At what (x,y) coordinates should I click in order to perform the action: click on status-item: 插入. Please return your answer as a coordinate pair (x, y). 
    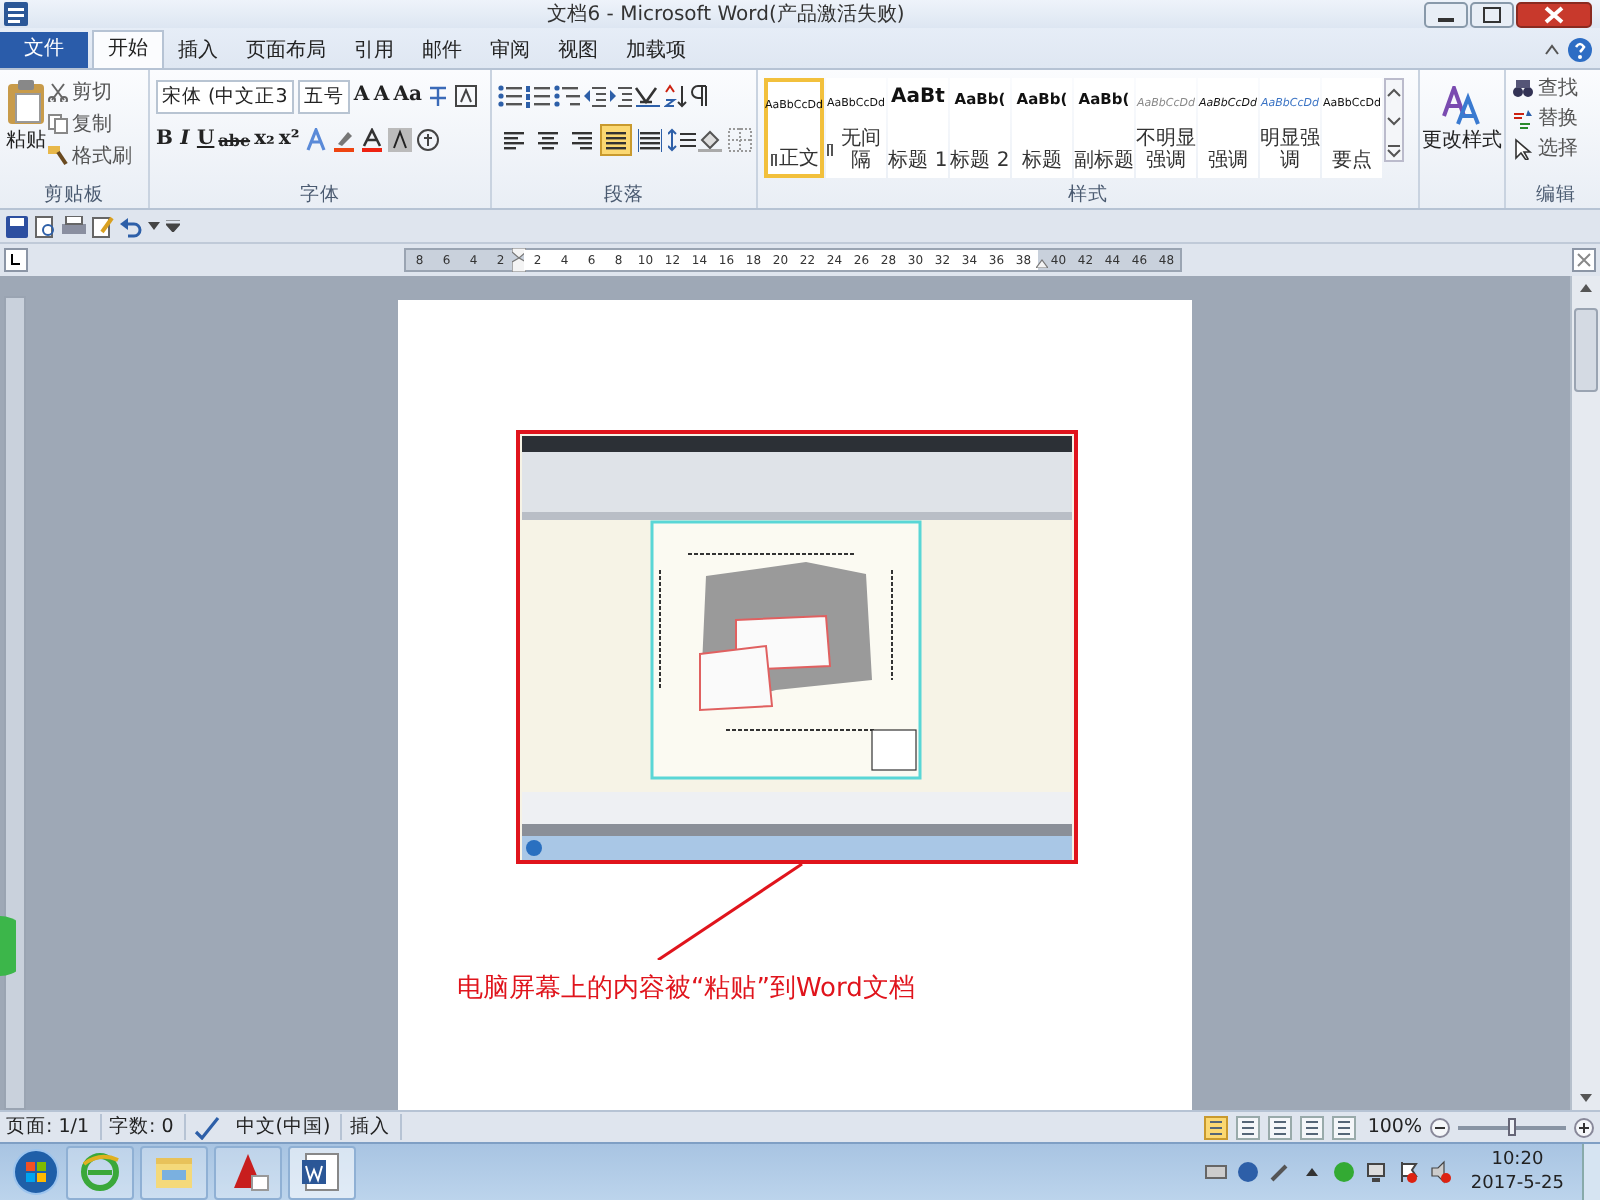
    Looking at the image, I should click on (376, 1127).